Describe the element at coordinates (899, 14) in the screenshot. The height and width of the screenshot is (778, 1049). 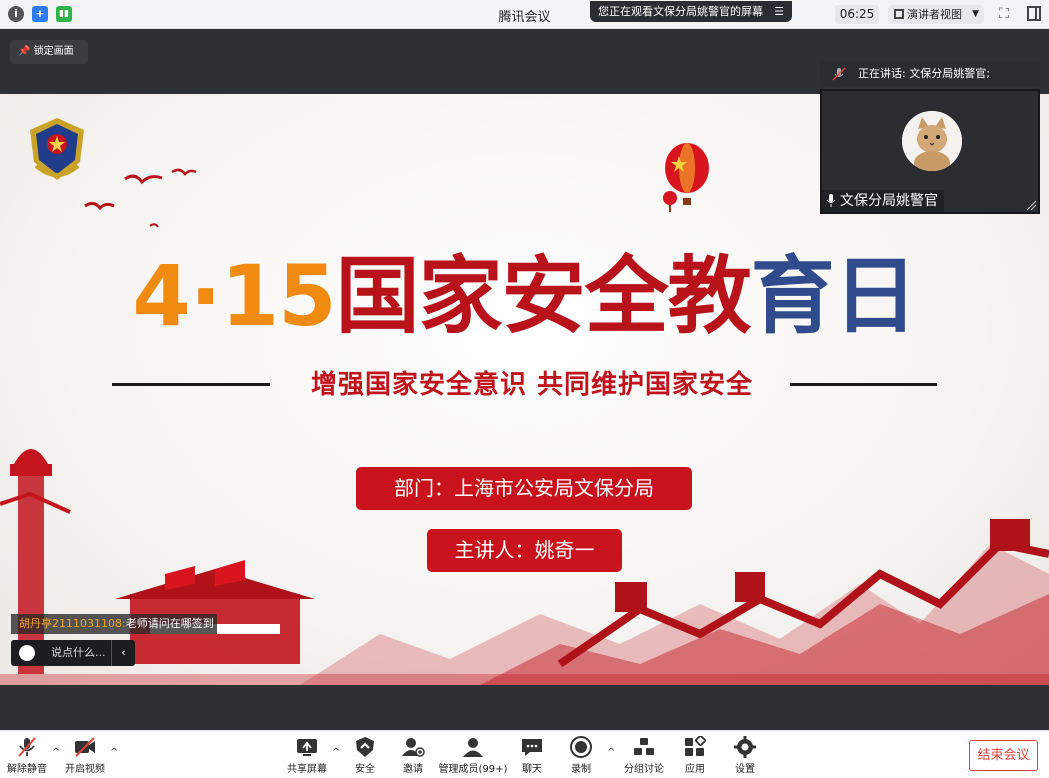
I see `layout-icon` at that location.